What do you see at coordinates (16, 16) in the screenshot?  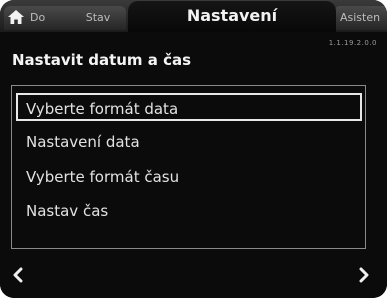 I see `home-icon` at bounding box center [16, 16].